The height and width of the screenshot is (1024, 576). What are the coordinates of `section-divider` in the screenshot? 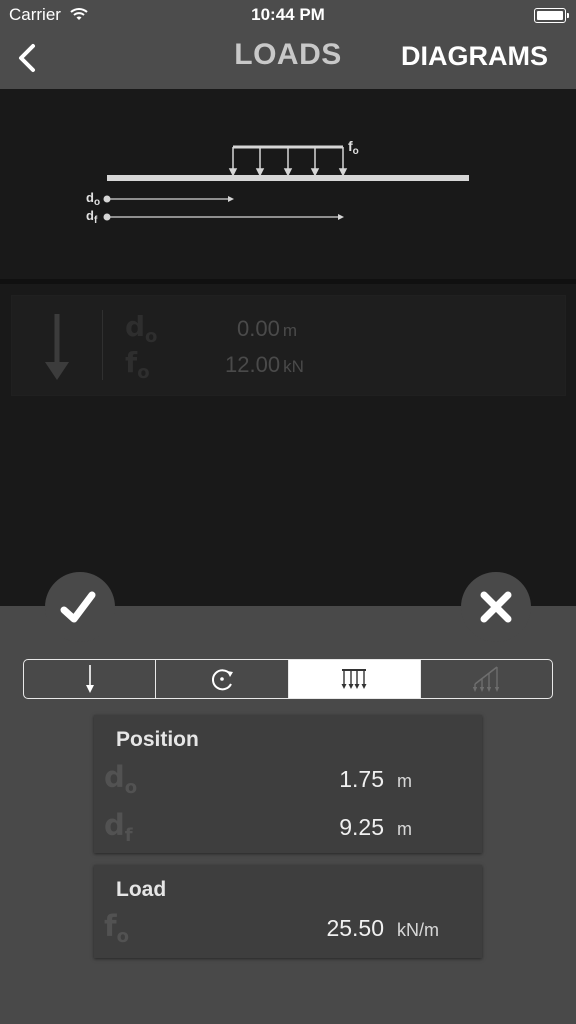 It's located at (288, 281).